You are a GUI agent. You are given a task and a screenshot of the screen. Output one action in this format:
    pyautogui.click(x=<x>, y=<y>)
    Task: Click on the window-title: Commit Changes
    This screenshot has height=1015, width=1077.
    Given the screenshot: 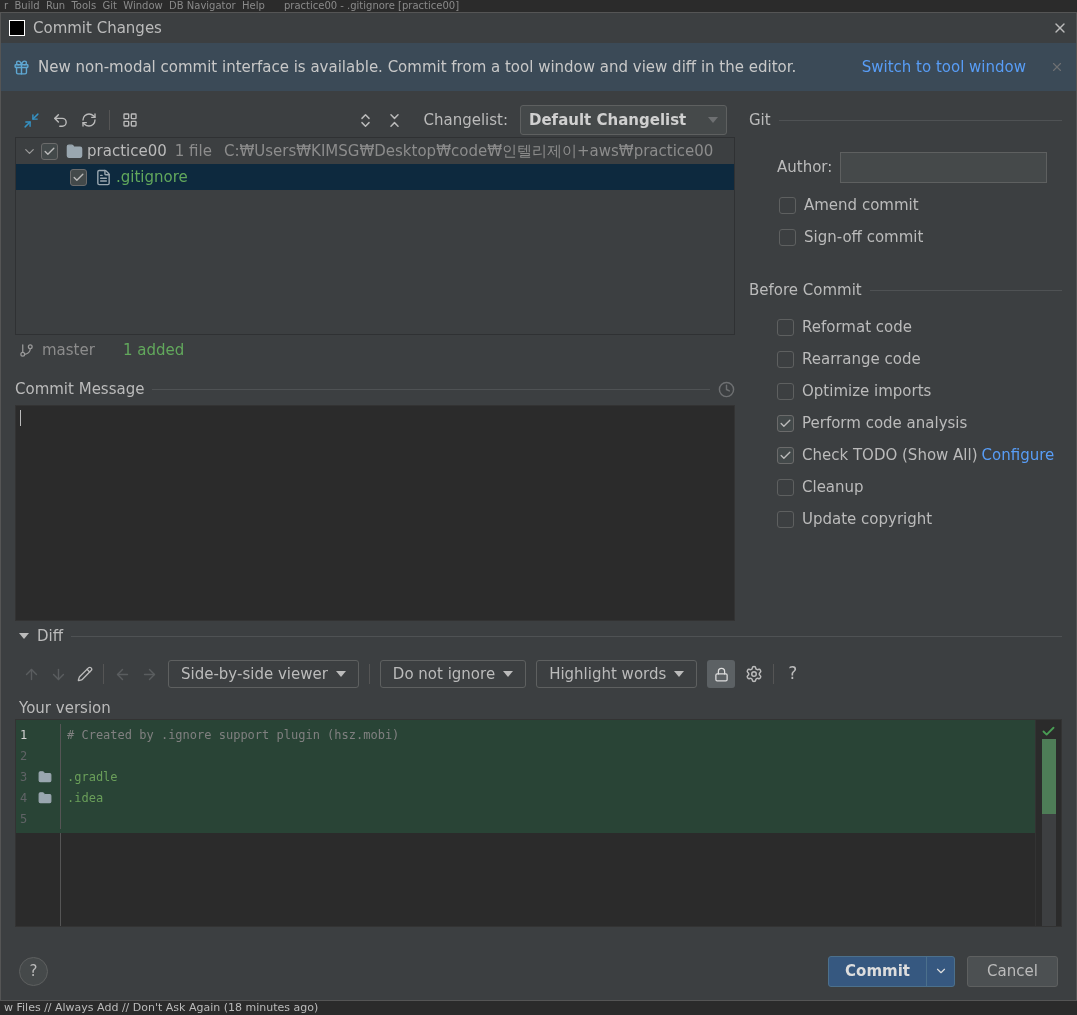 What is the action you would take?
    pyautogui.click(x=97, y=28)
    